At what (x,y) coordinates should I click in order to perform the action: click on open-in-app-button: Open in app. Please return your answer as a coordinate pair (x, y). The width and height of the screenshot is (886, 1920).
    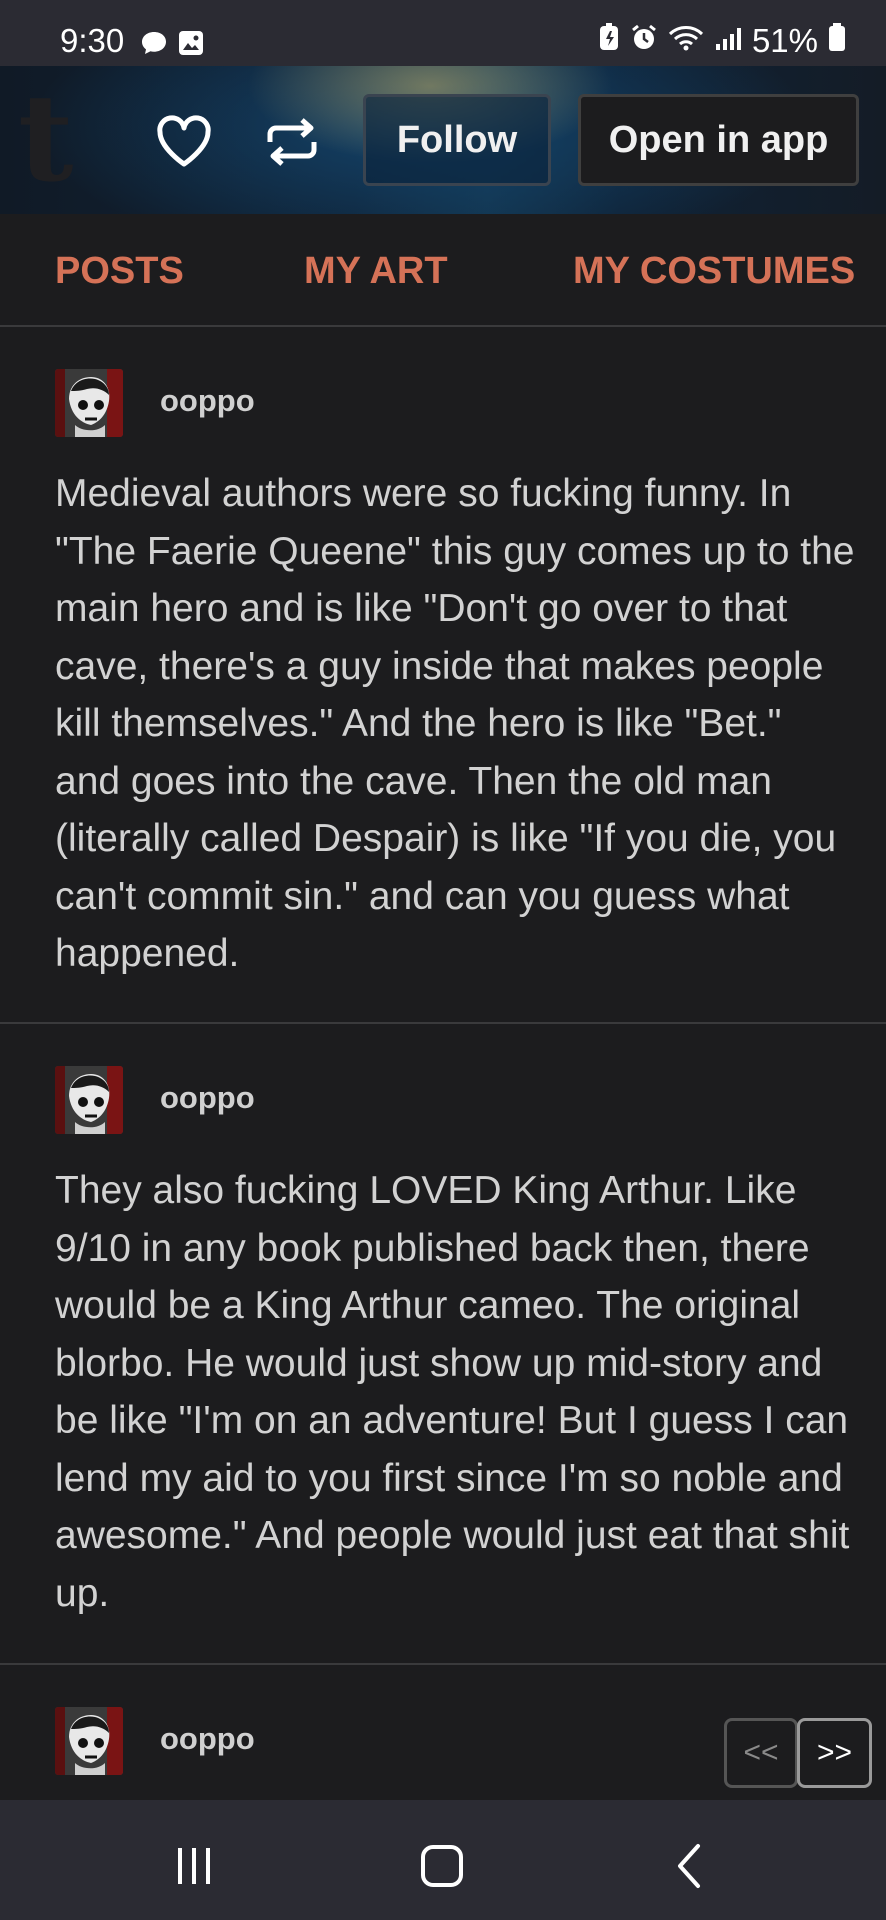
    Looking at the image, I should click on (718, 140).